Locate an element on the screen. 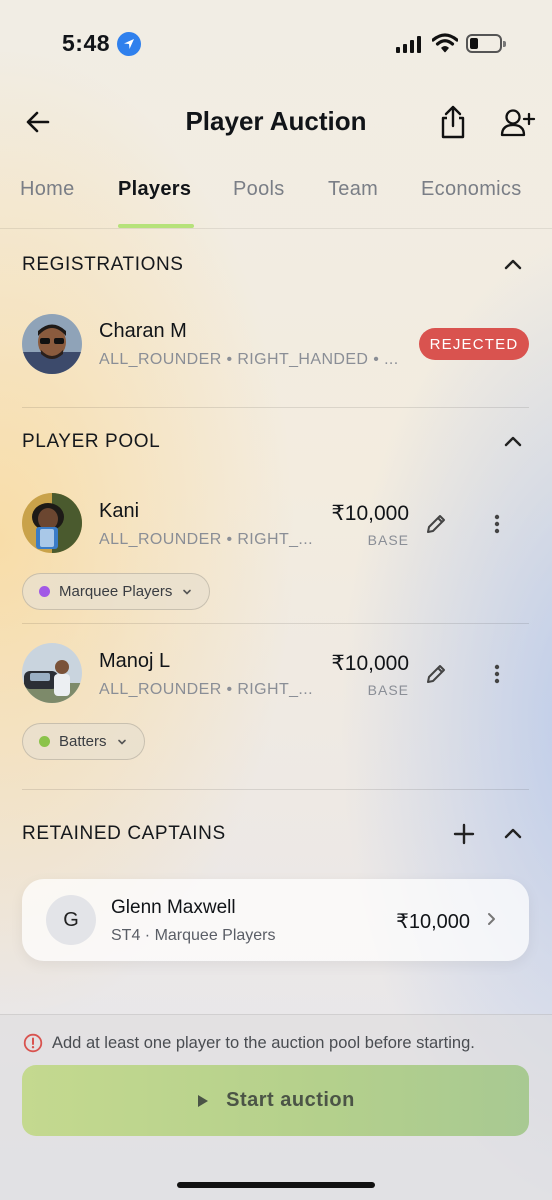 The width and height of the screenshot is (552, 1200). plus-icon is located at coordinates (464, 834).